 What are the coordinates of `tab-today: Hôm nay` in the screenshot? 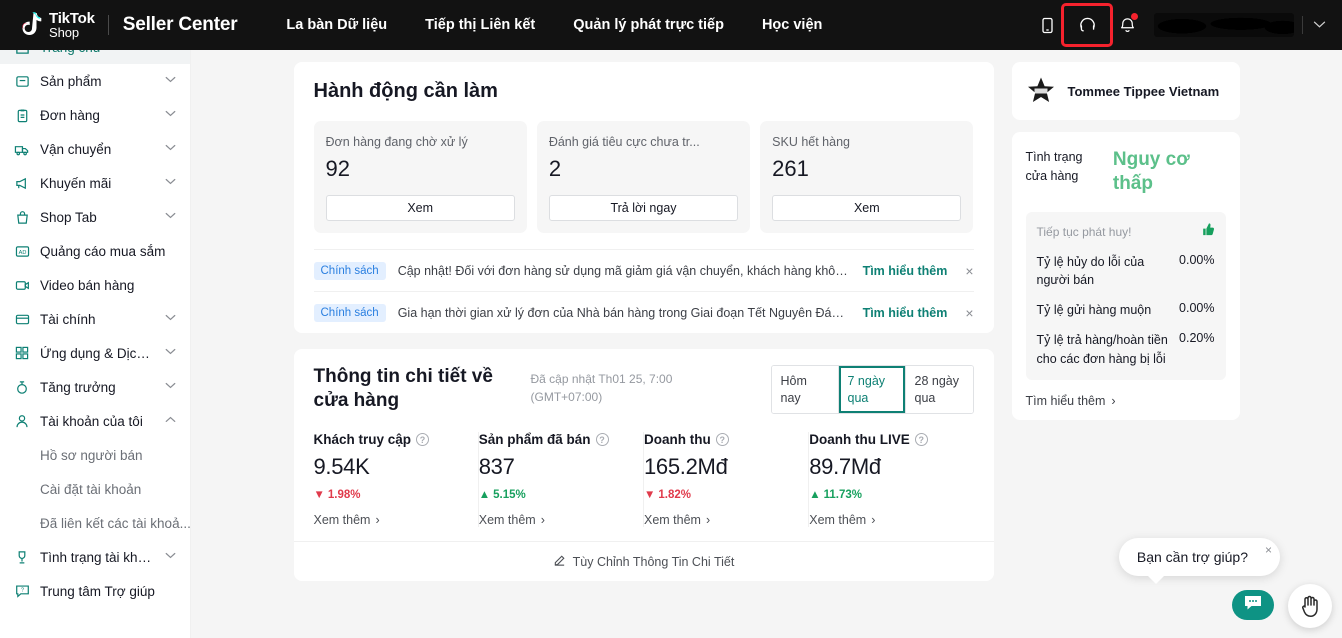 It's located at (805, 389).